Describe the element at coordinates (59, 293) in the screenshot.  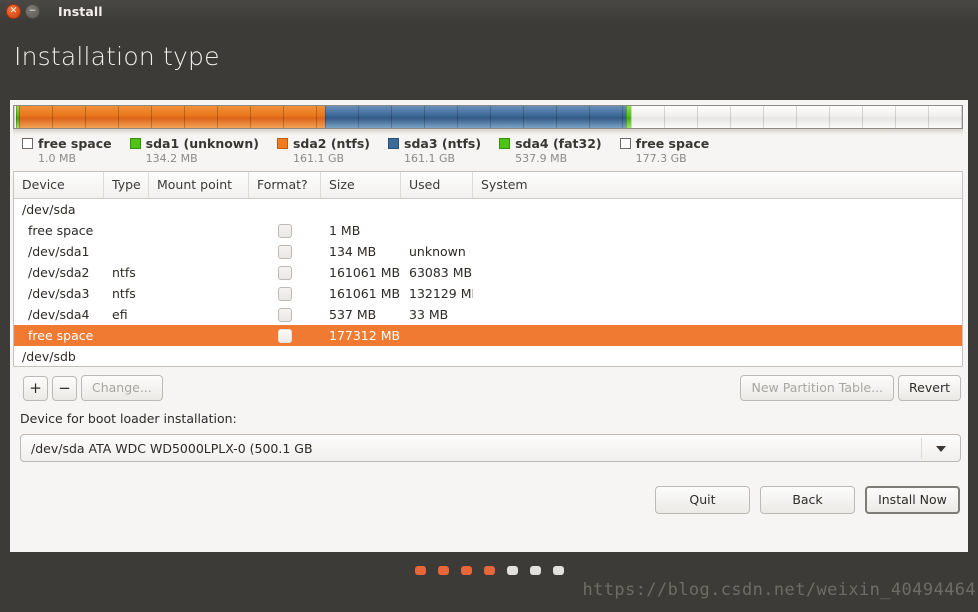
I see `cell-device: /dev/sda3` at that location.